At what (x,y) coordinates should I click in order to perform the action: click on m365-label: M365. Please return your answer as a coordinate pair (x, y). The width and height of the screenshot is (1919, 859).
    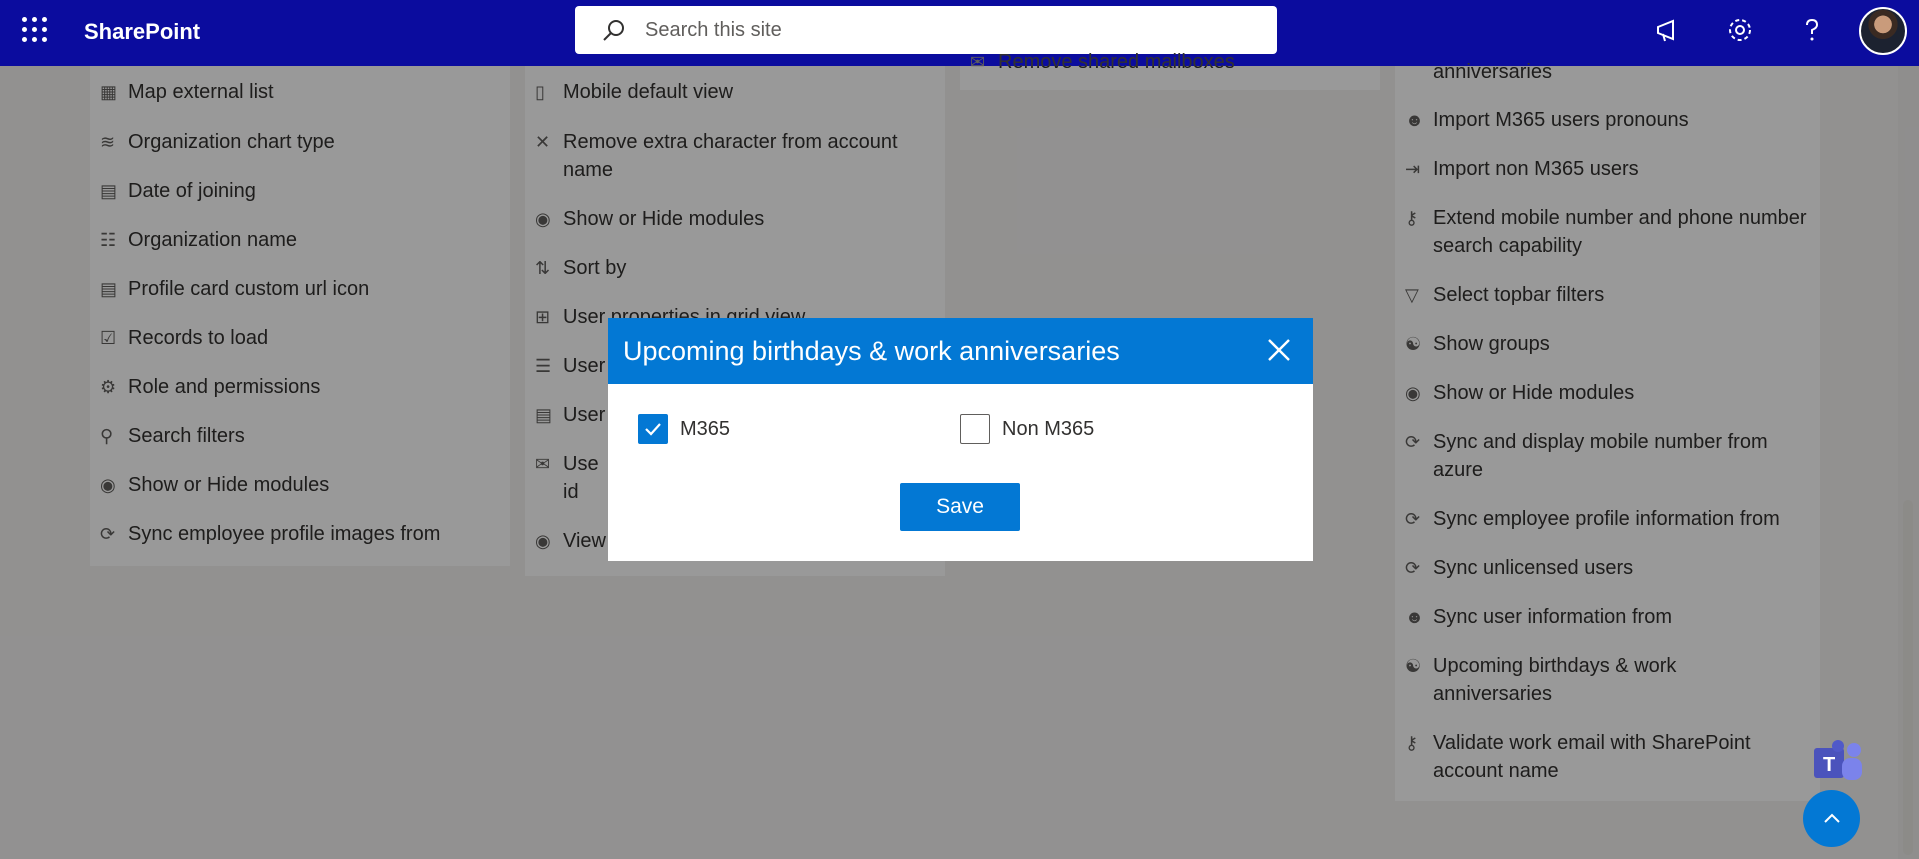
    Looking at the image, I should click on (705, 428).